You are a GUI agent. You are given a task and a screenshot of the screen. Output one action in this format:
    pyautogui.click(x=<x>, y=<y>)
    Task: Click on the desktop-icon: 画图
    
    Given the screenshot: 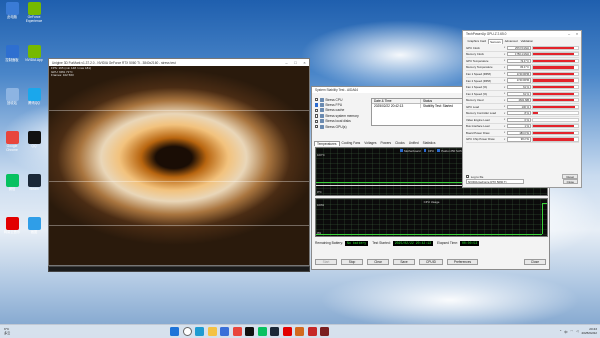 What is the action you would take?
    pyautogui.click(x=34, y=226)
    